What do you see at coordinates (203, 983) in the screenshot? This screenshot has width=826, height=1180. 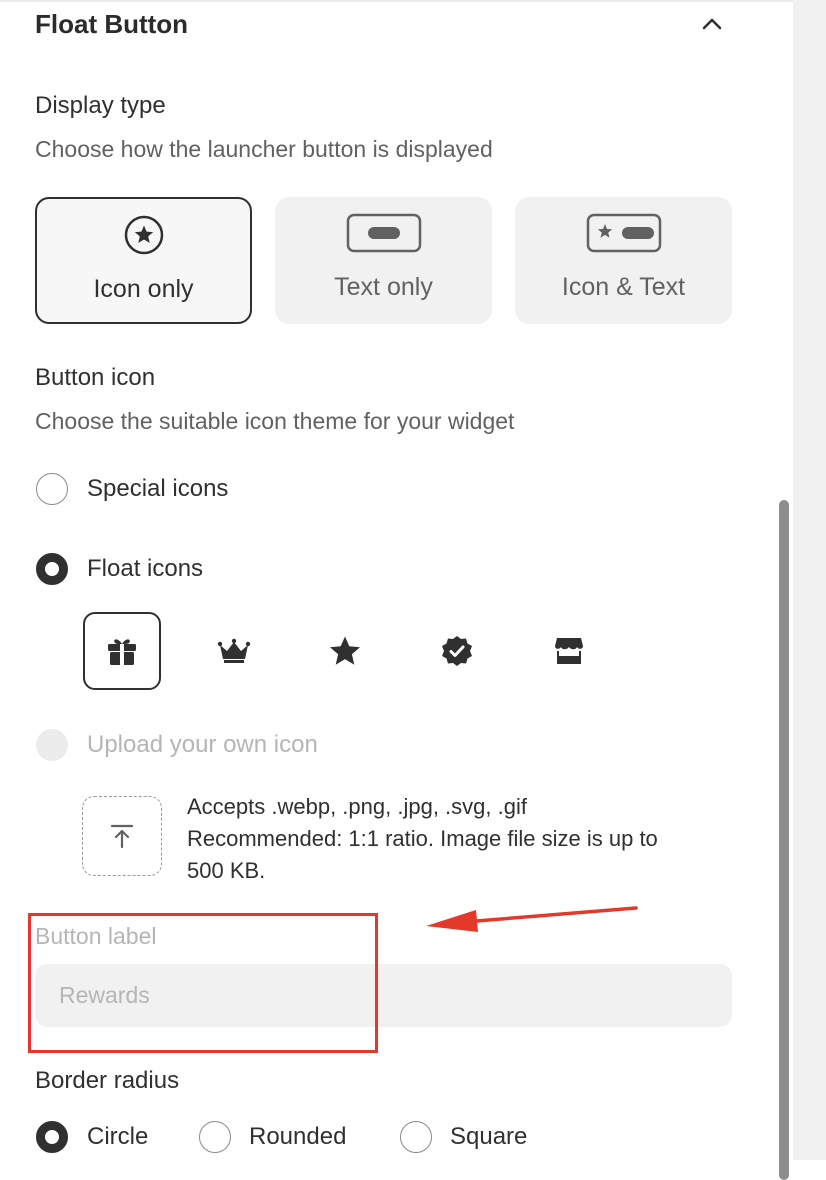 I see `annotation-highlight-box` at bounding box center [203, 983].